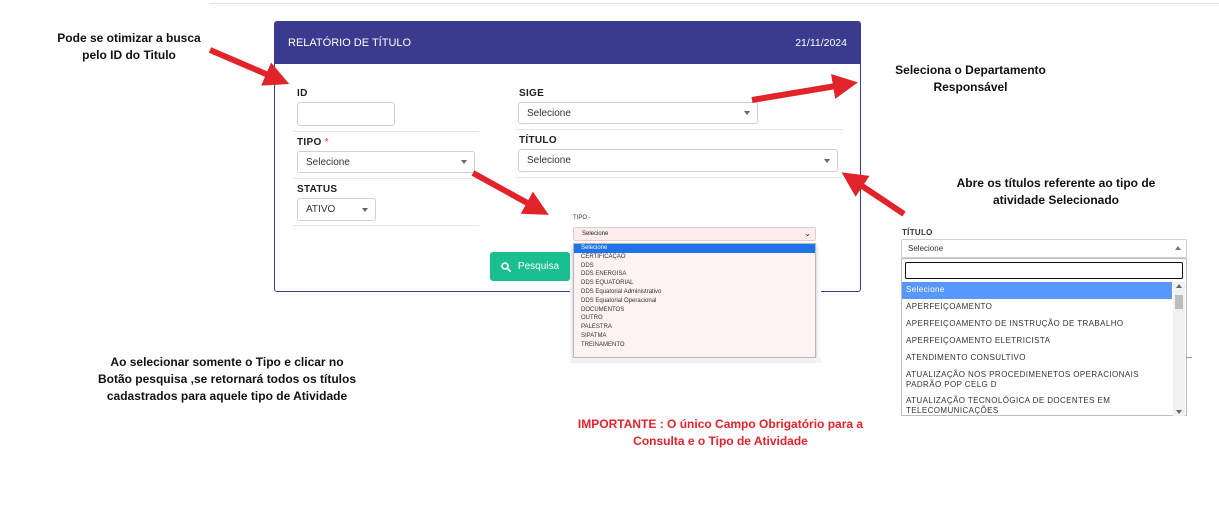 This screenshot has height=506, width=1219. I want to click on tipo-dropdown-label: TIPO -, so click(582, 218).